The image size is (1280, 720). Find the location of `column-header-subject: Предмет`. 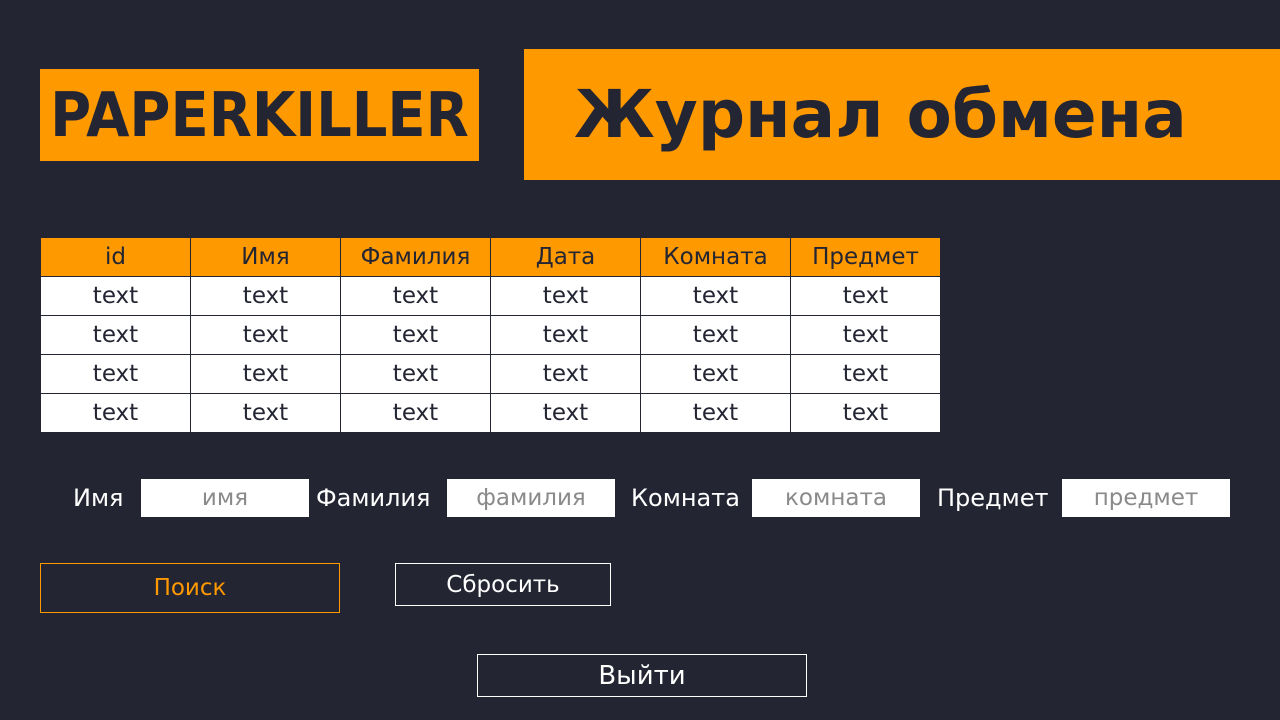

column-header-subject: Предмет is located at coordinates (865, 257).